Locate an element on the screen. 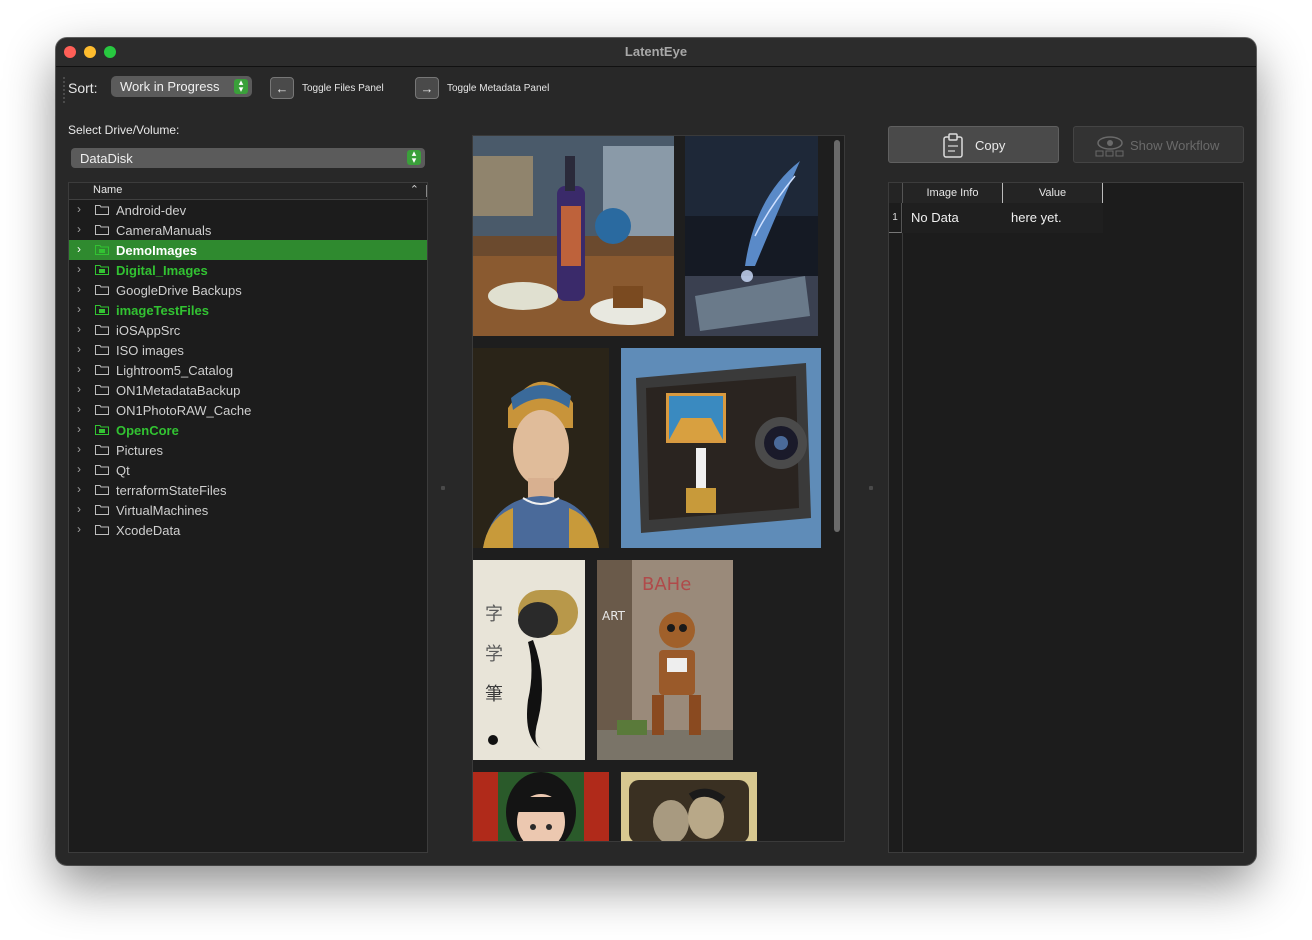 The image size is (1312, 940). tree-item: › VirtualMachines is located at coordinates (248, 510).